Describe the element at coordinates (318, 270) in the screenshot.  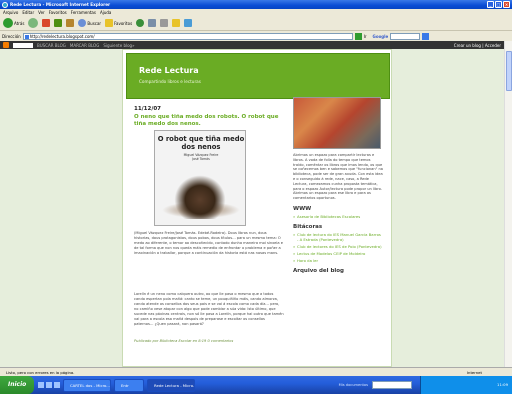
I see `sidebar-heading-archive: Arquivo del blog` at that location.